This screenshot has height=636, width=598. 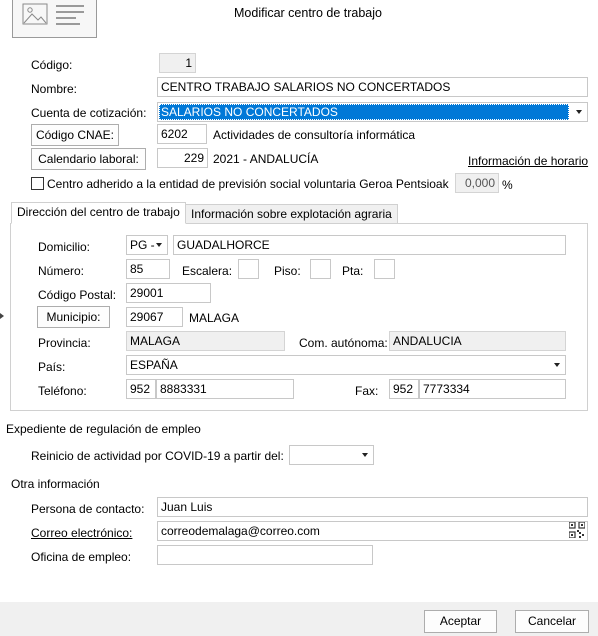 What do you see at coordinates (346, 365) in the screenshot?
I see `pais-select: ESPAÑA` at bounding box center [346, 365].